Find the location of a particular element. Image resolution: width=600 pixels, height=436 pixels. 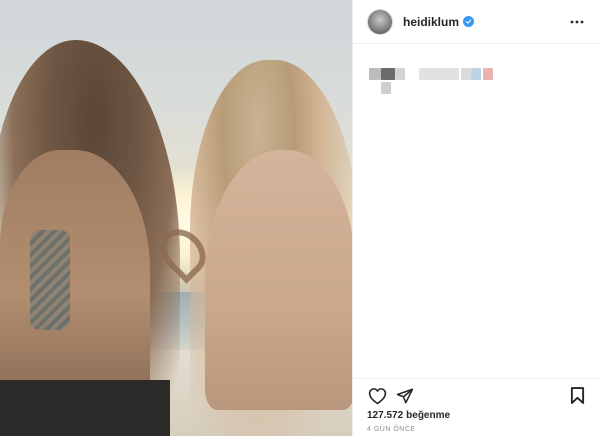

more-options-button is located at coordinates (577, 22).